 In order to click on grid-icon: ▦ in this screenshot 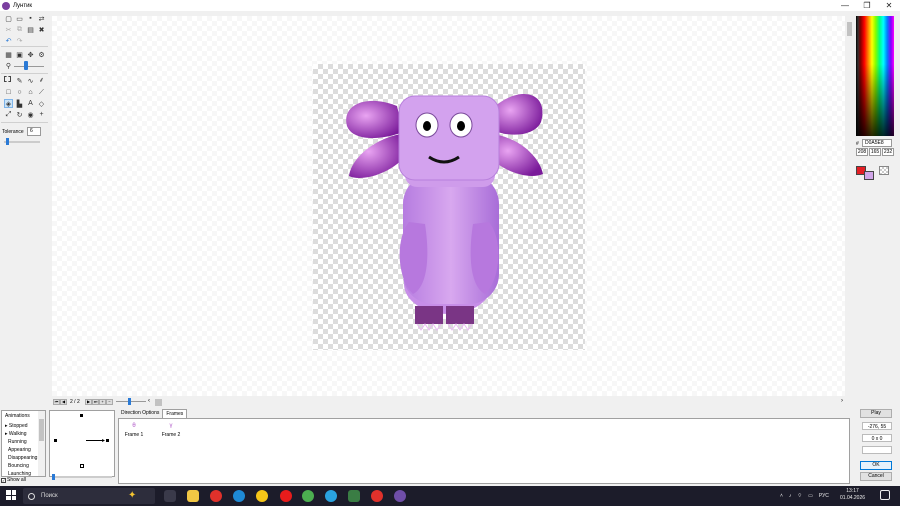, I will do `click(8, 54)`.